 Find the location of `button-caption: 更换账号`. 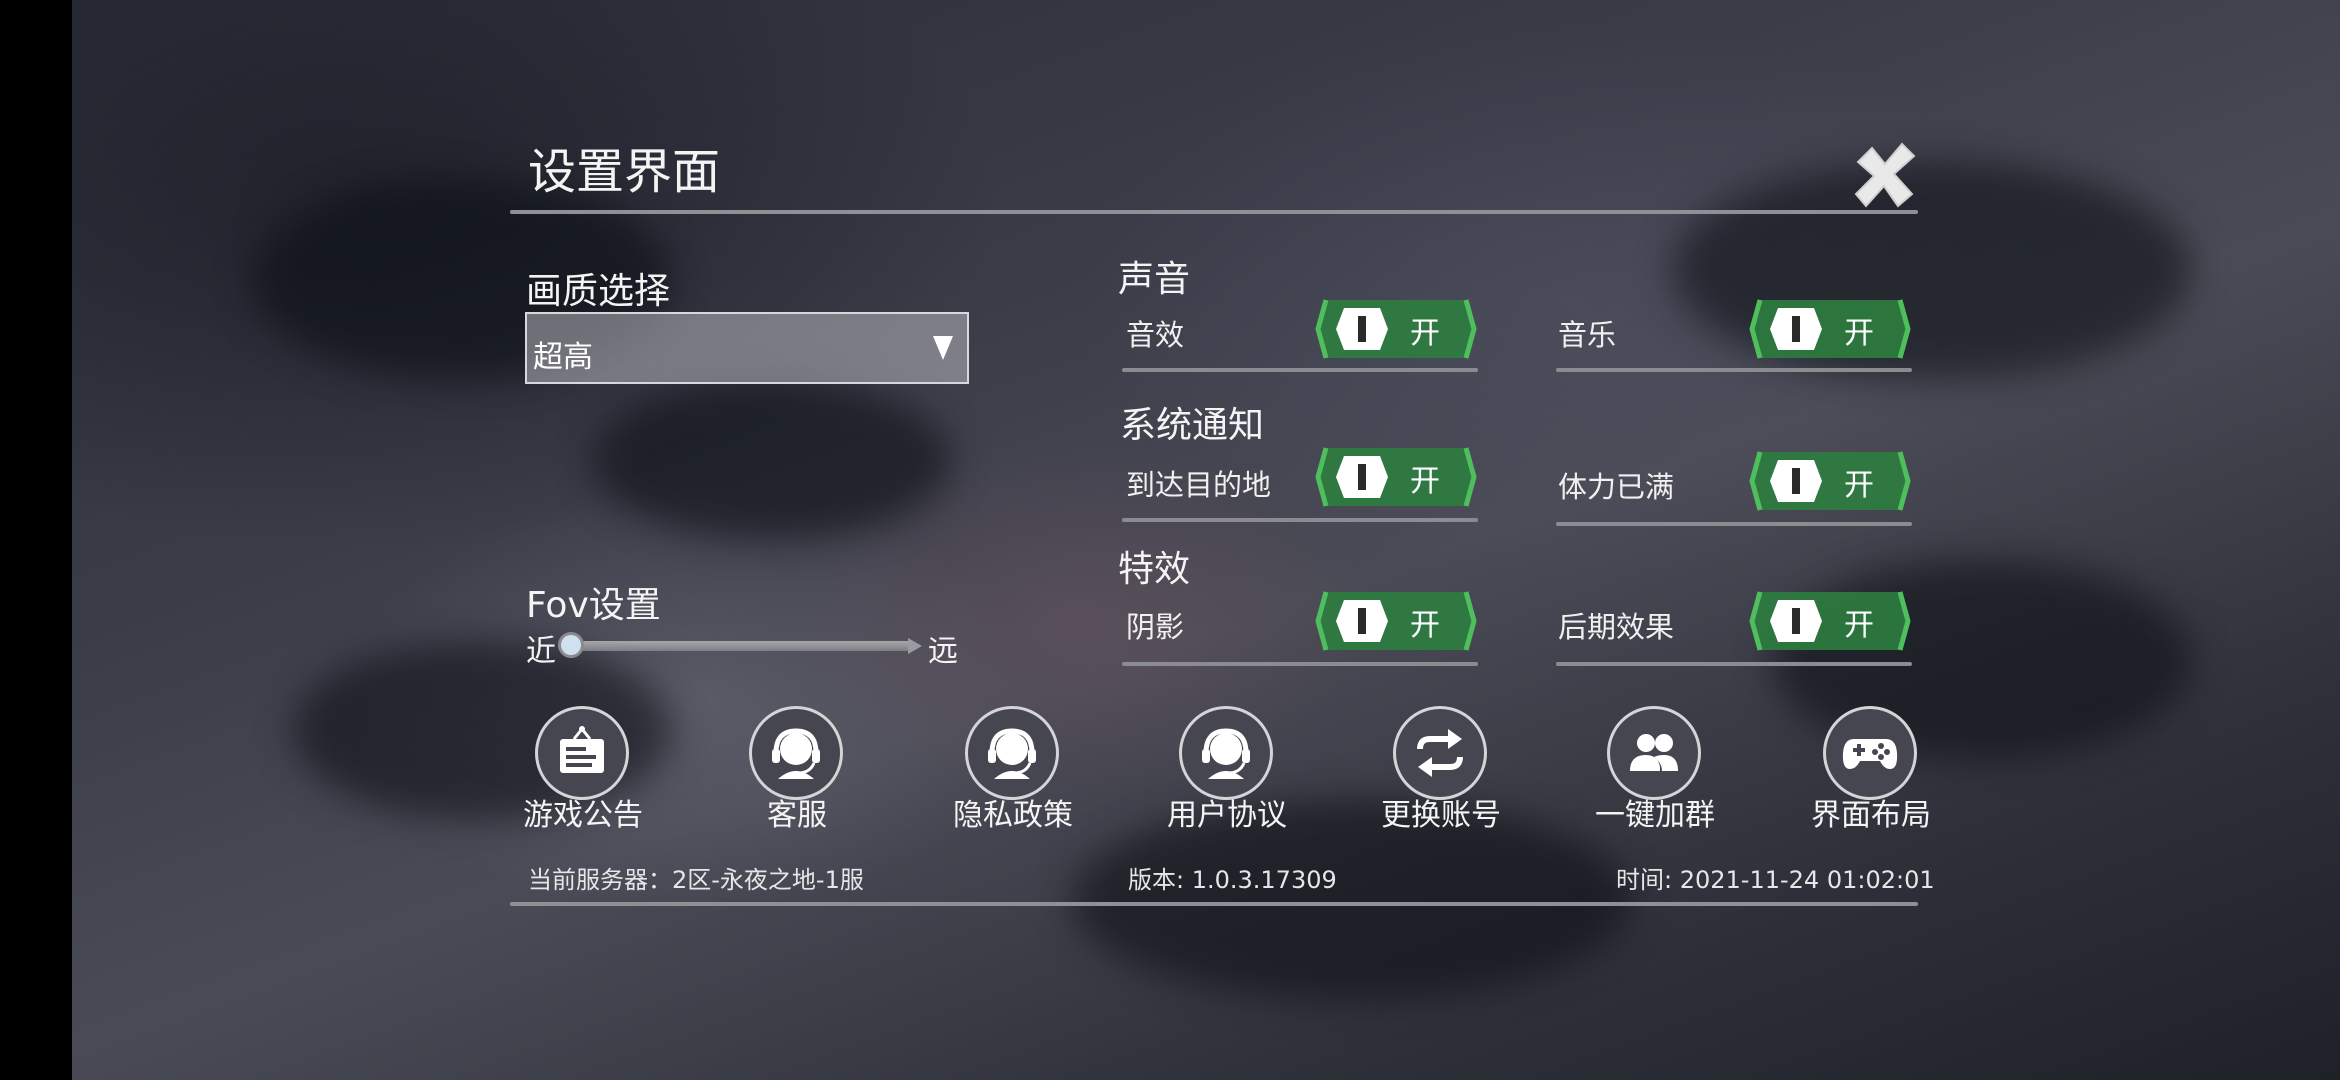

button-caption: 更换账号 is located at coordinates (1441, 815).